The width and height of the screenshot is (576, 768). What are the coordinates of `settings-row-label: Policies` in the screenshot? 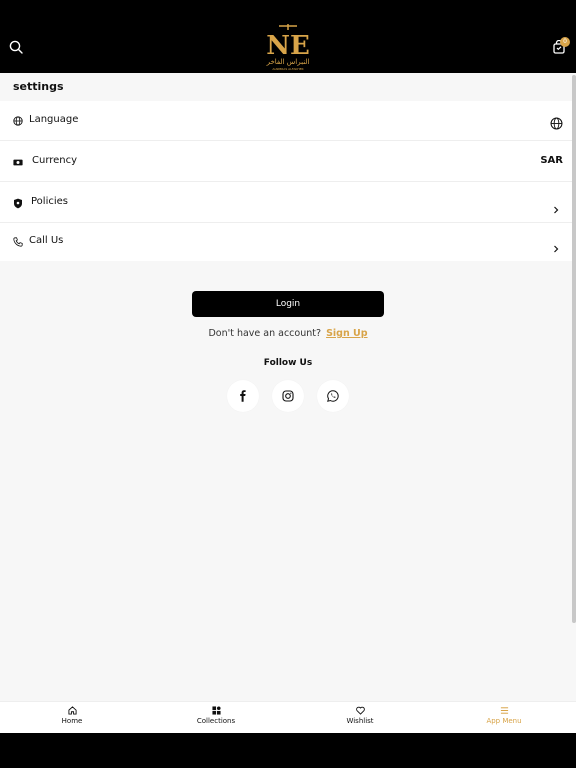 It's located at (49, 201).